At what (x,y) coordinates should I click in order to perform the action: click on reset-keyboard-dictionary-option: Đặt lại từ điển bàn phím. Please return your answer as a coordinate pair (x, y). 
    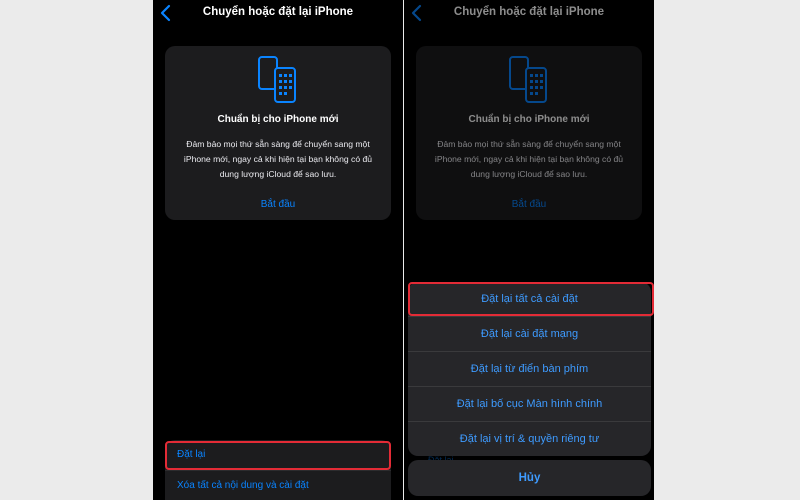
    Looking at the image, I should click on (529, 369).